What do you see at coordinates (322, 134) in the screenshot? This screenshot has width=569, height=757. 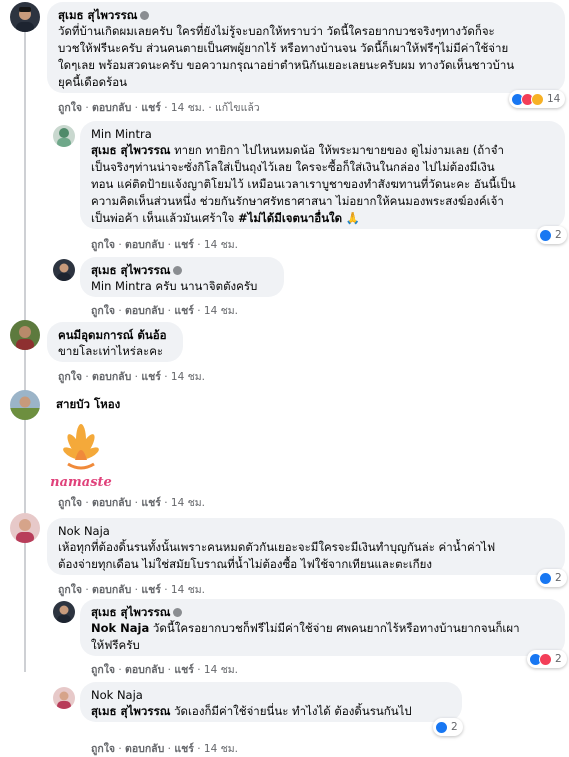 I see `comment-author: Min Mintra` at bounding box center [322, 134].